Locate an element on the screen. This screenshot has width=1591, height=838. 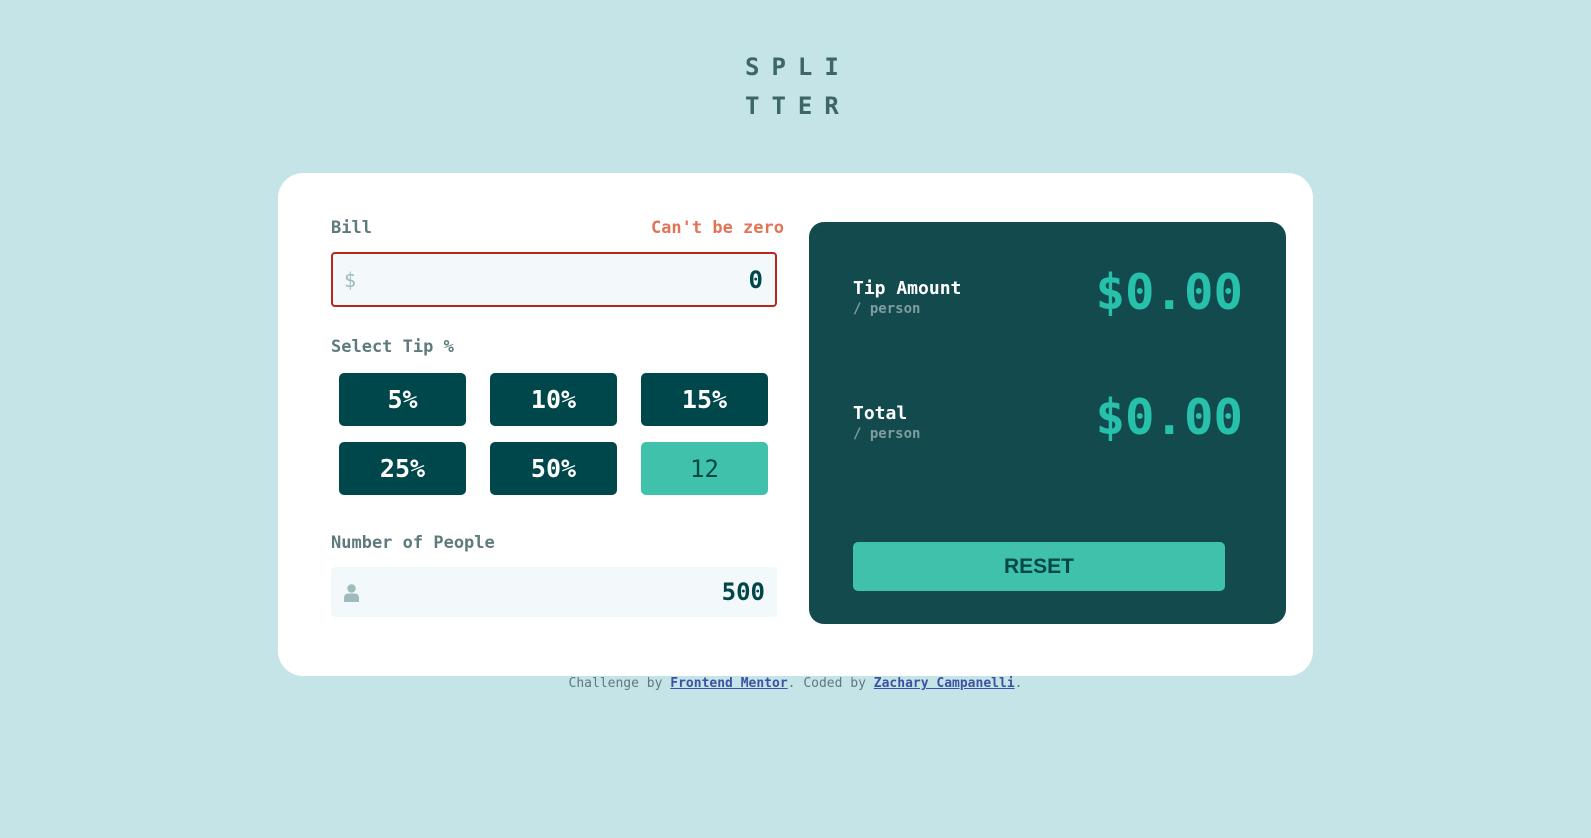
people-input is located at coordinates (575, 592).